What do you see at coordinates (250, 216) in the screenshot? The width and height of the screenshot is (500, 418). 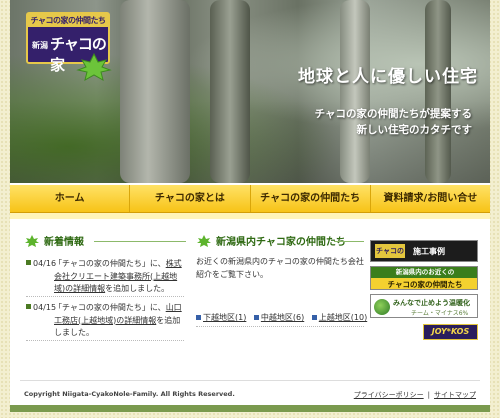 I see `nav-underline-strip` at bounding box center [250, 216].